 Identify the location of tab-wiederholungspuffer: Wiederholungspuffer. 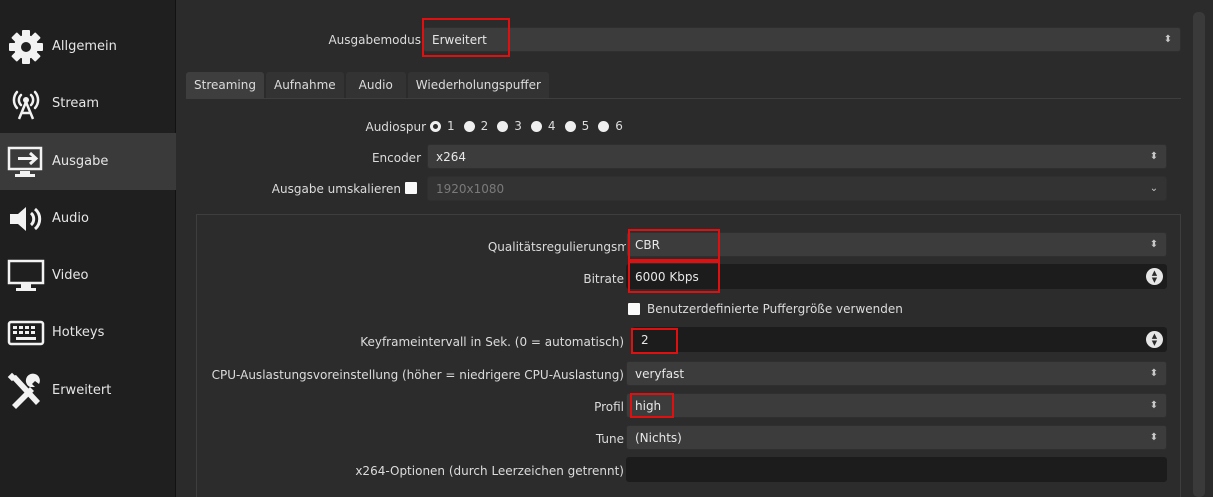
(478, 85).